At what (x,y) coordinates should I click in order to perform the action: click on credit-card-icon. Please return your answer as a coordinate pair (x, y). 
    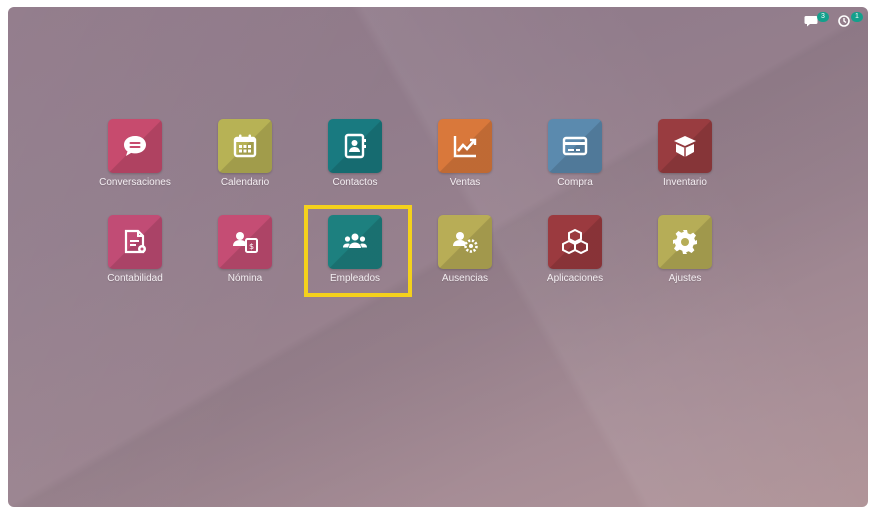
    Looking at the image, I should click on (575, 146).